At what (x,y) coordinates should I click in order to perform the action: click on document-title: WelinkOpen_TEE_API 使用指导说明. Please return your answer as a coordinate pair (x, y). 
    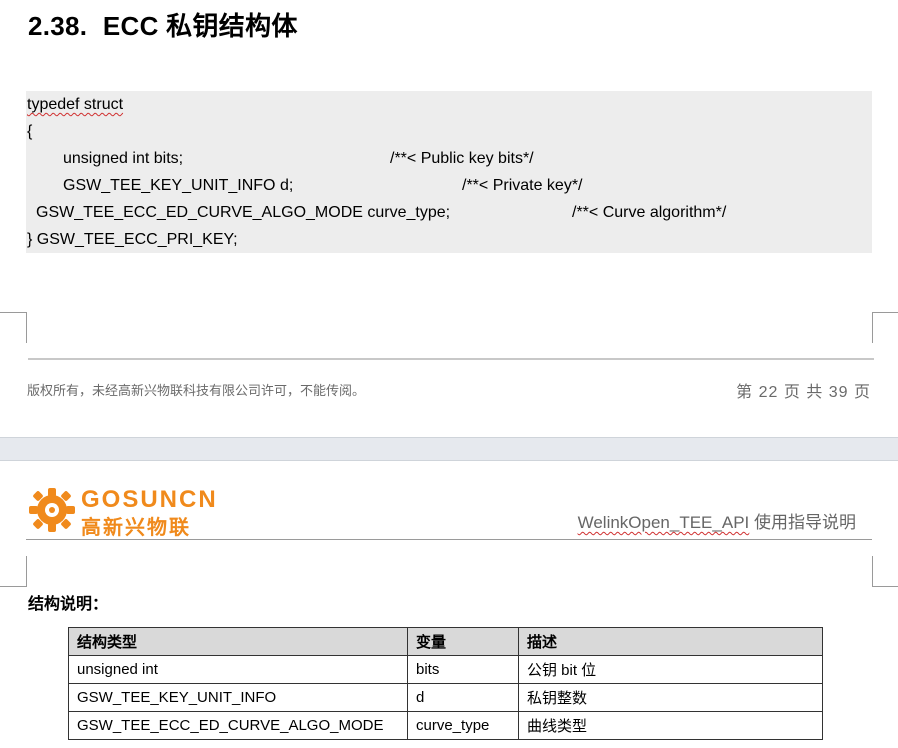
    Looking at the image, I should click on (717, 520).